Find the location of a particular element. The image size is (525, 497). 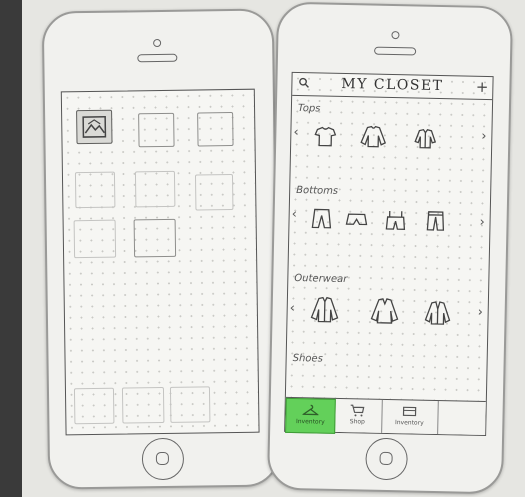

tshirt-item is located at coordinates (325, 136).